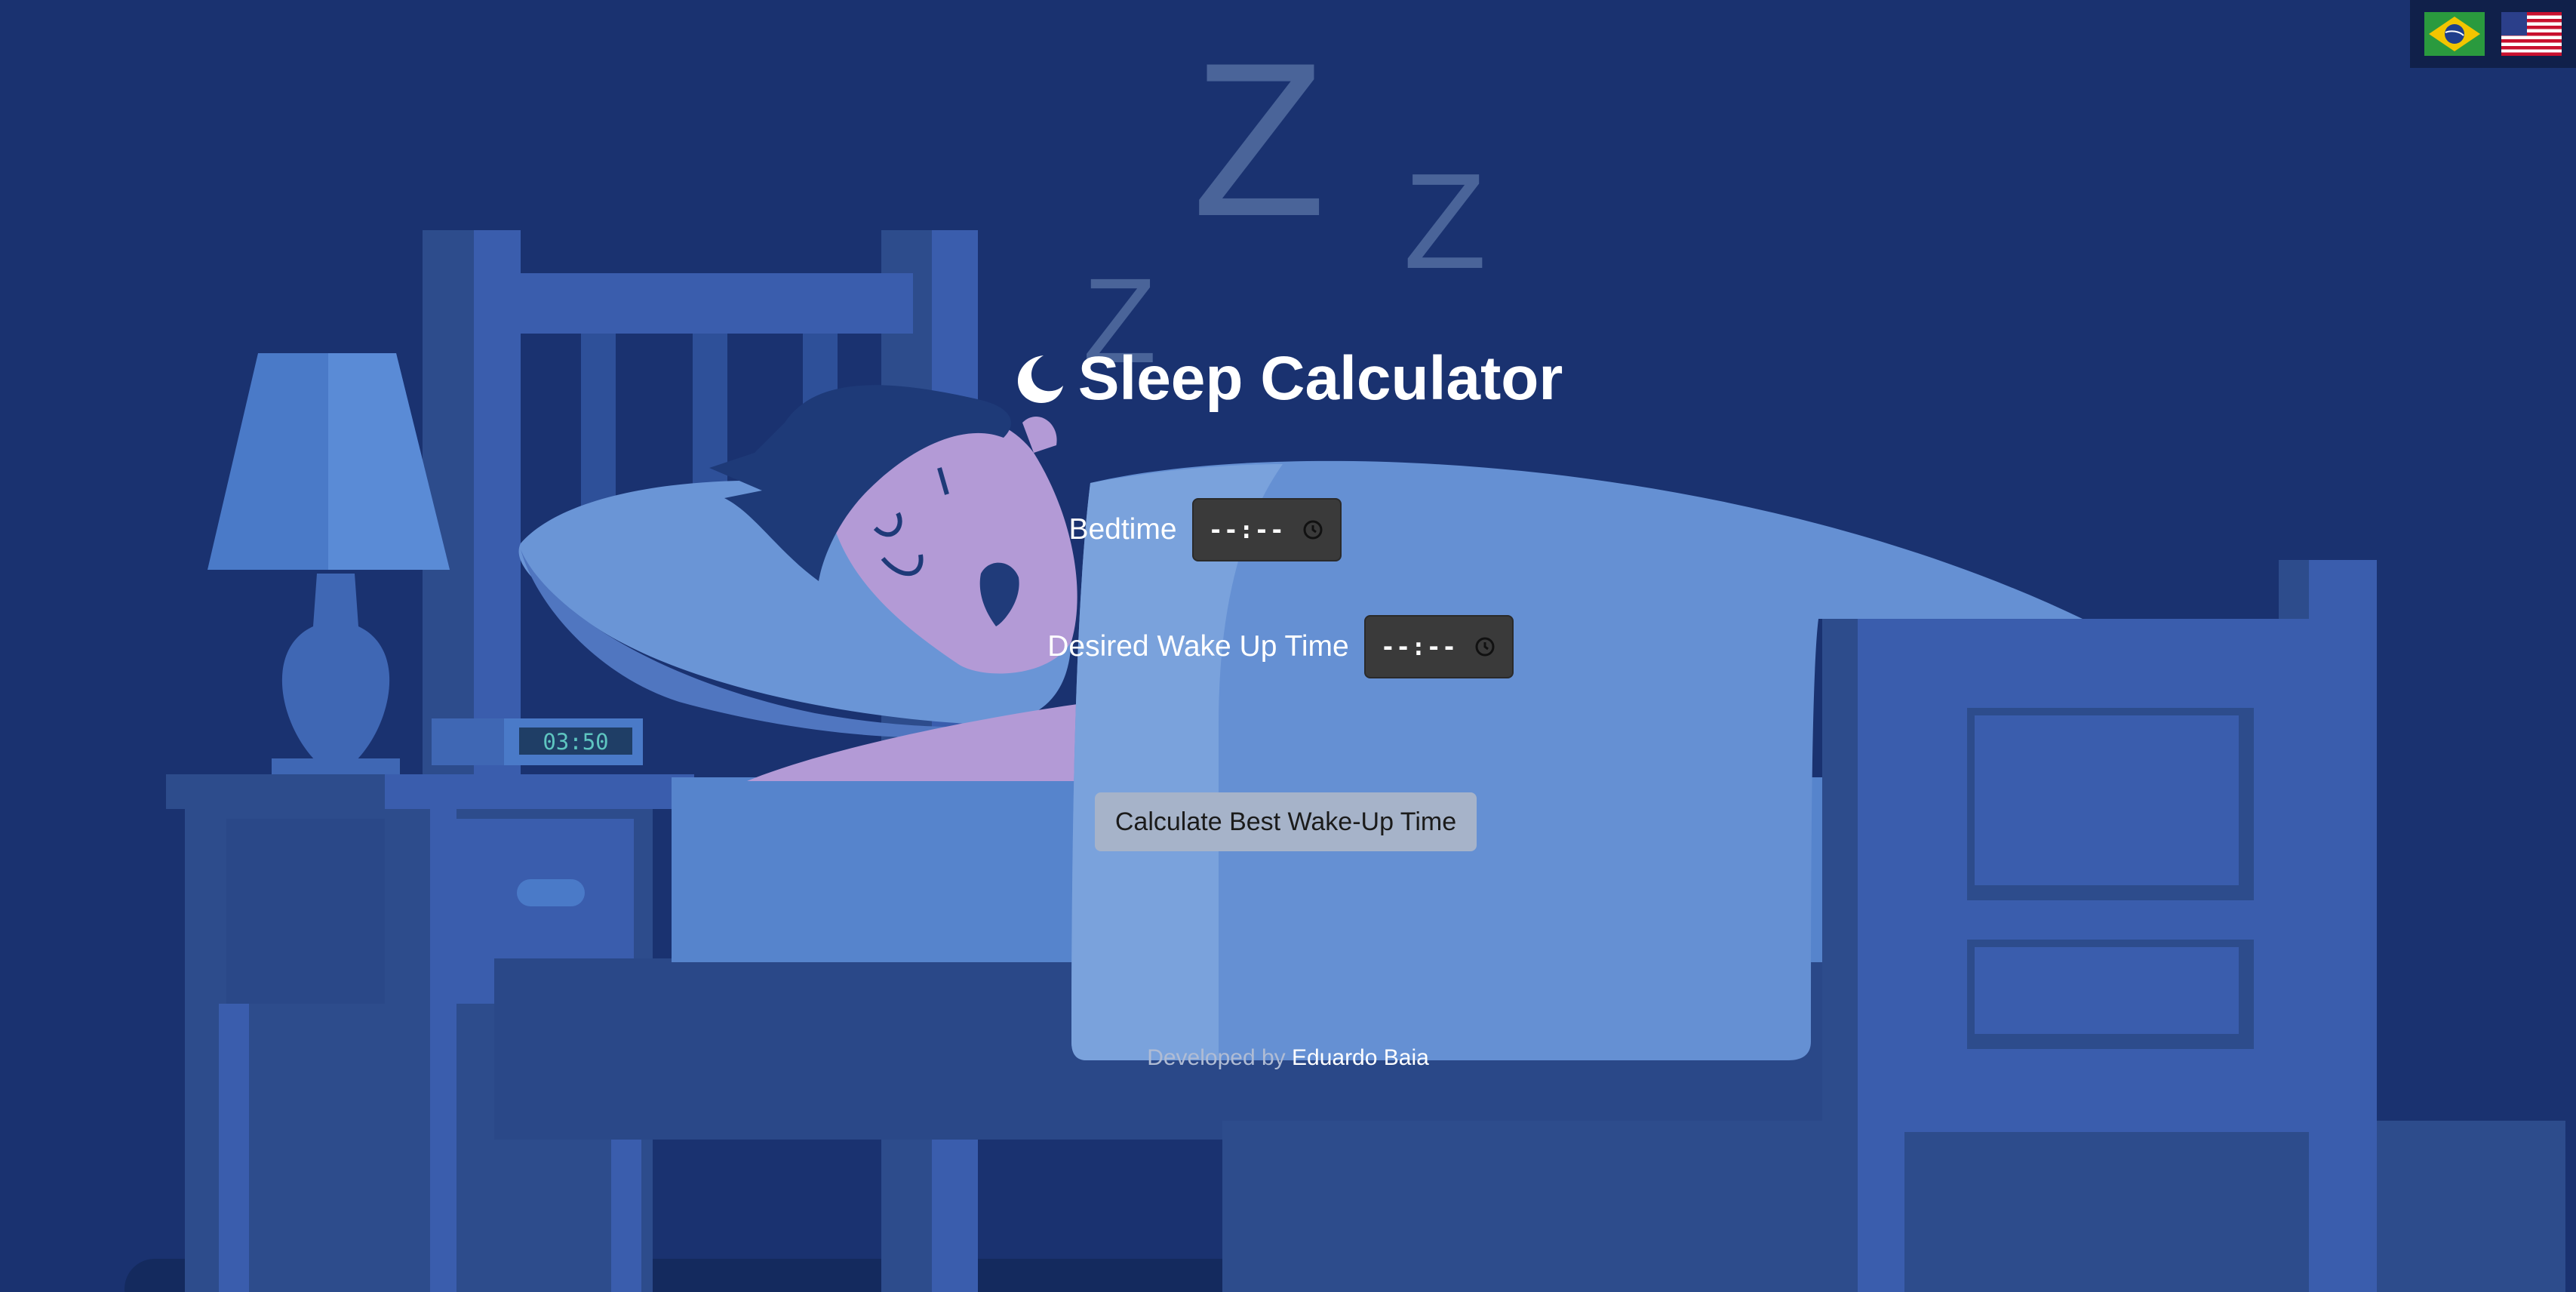 Image resolution: width=2576 pixels, height=1292 pixels. I want to click on bedtime-row: Bedtime --:--, so click(1246, 529).